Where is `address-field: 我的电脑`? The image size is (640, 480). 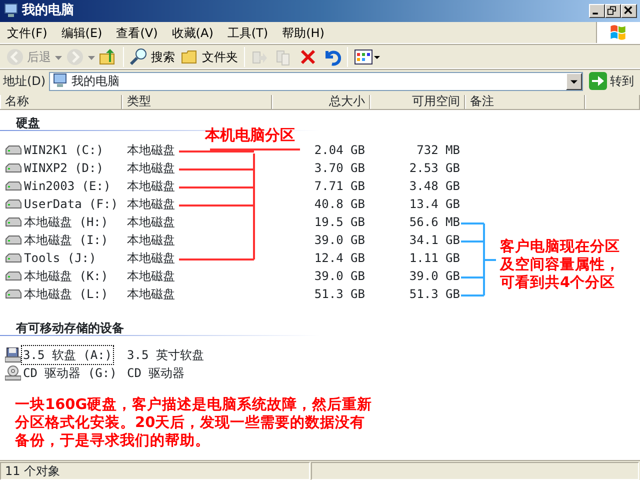
address-field: 我的电脑 is located at coordinates (315, 81).